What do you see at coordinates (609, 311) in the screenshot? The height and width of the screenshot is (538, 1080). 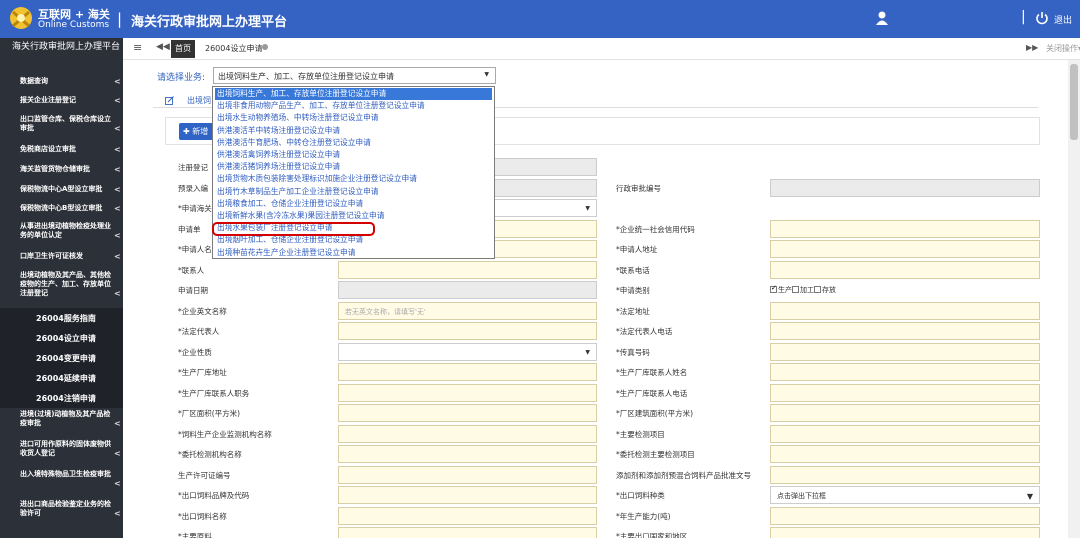 I see `form-row: *企业英文名称 若无英文名称，请填写'无' *法定地址` at bounding box center [609, 311].